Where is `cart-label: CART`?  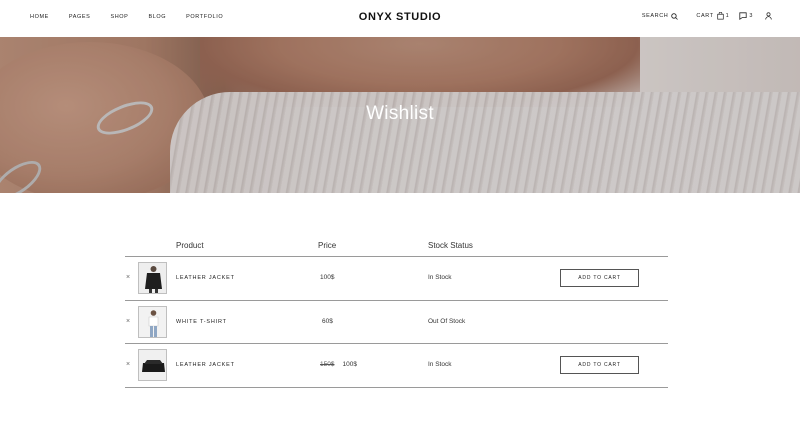 cart-label: CART is located at coordinates (705, 16).